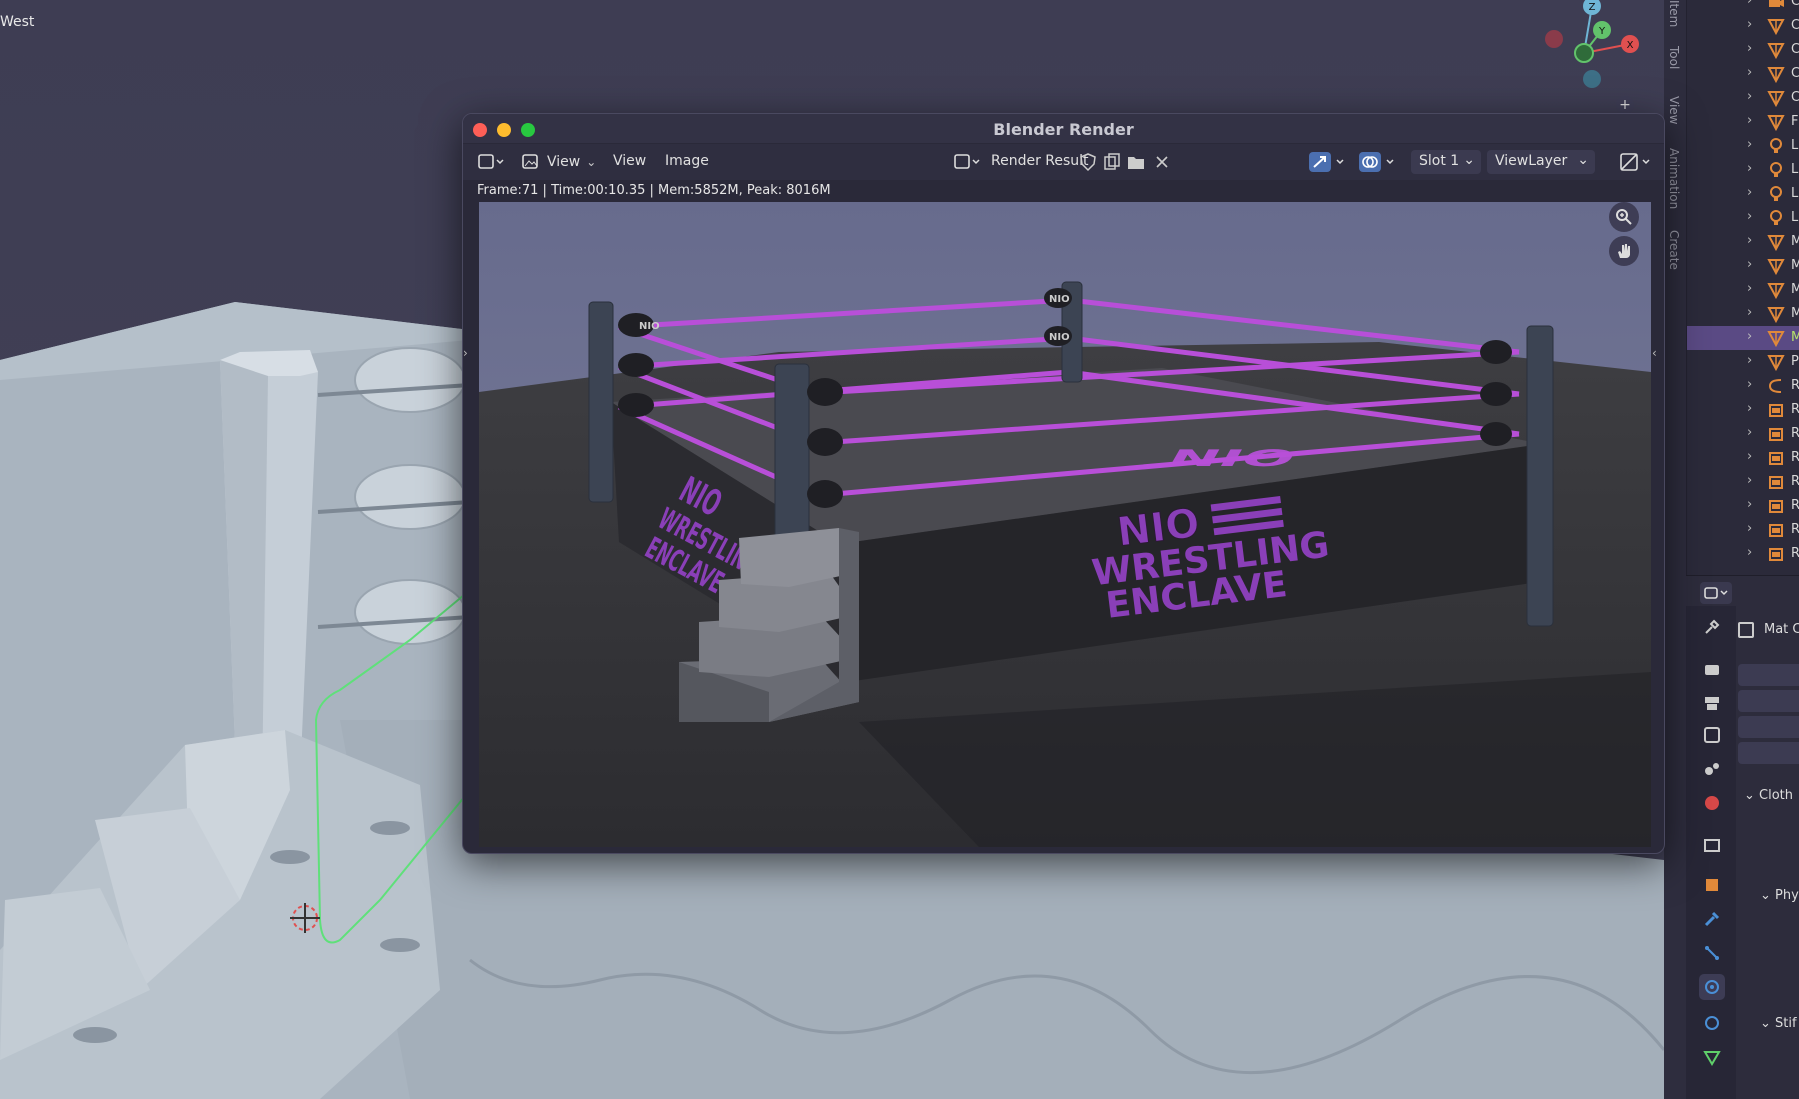 The width and height of the screenshot is (1799, 1099). Describe the element at coordinates (1658, 358) in the screenshot. I see `sidebar-expand-right-icon: ‹` at that location.